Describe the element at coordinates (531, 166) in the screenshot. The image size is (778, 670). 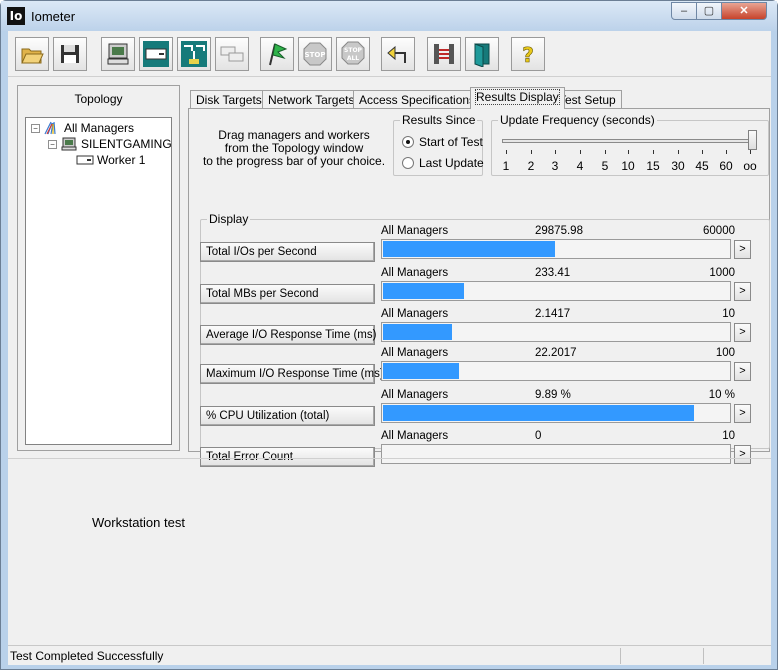
I see `frequency-tick-label: 2` at that location.